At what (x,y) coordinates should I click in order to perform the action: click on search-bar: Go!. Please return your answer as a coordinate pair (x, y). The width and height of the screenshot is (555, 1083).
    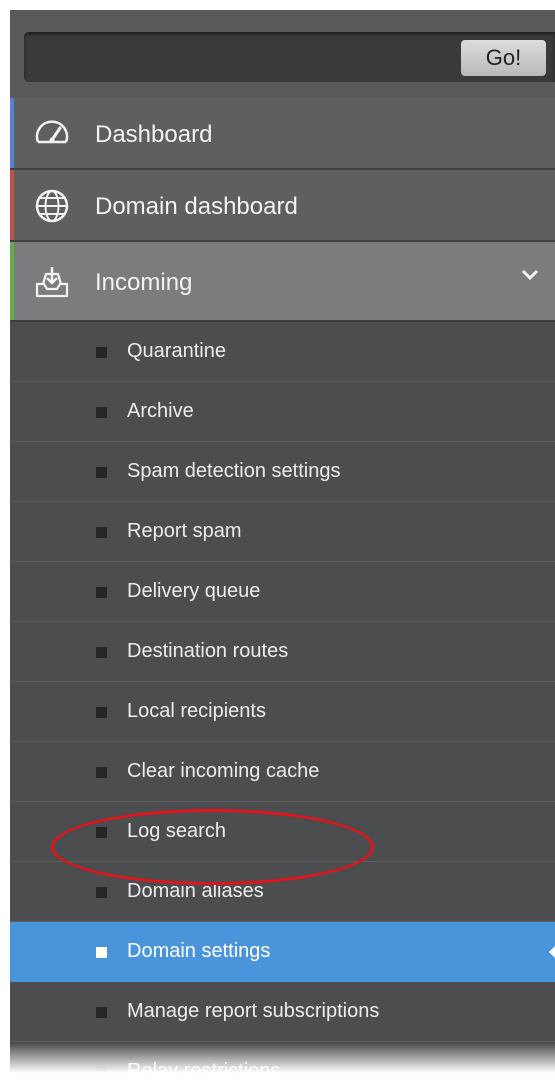
    Looking at the image, I should click on (282, 54).